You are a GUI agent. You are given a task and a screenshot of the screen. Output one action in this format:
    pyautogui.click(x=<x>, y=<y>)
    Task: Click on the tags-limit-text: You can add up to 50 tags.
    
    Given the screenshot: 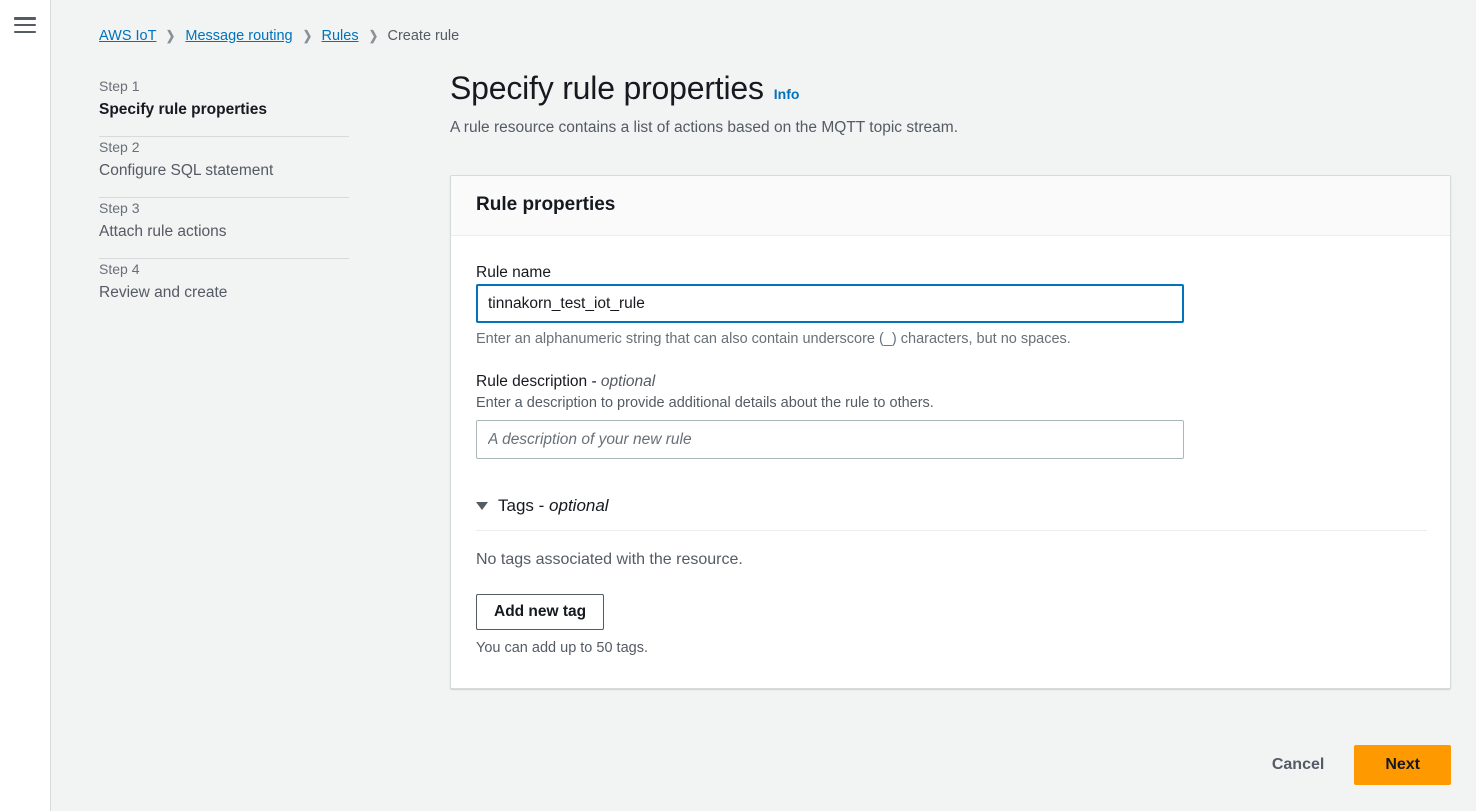 What is the action you would take?
    pyautogui.click(x=562, y=648)
    